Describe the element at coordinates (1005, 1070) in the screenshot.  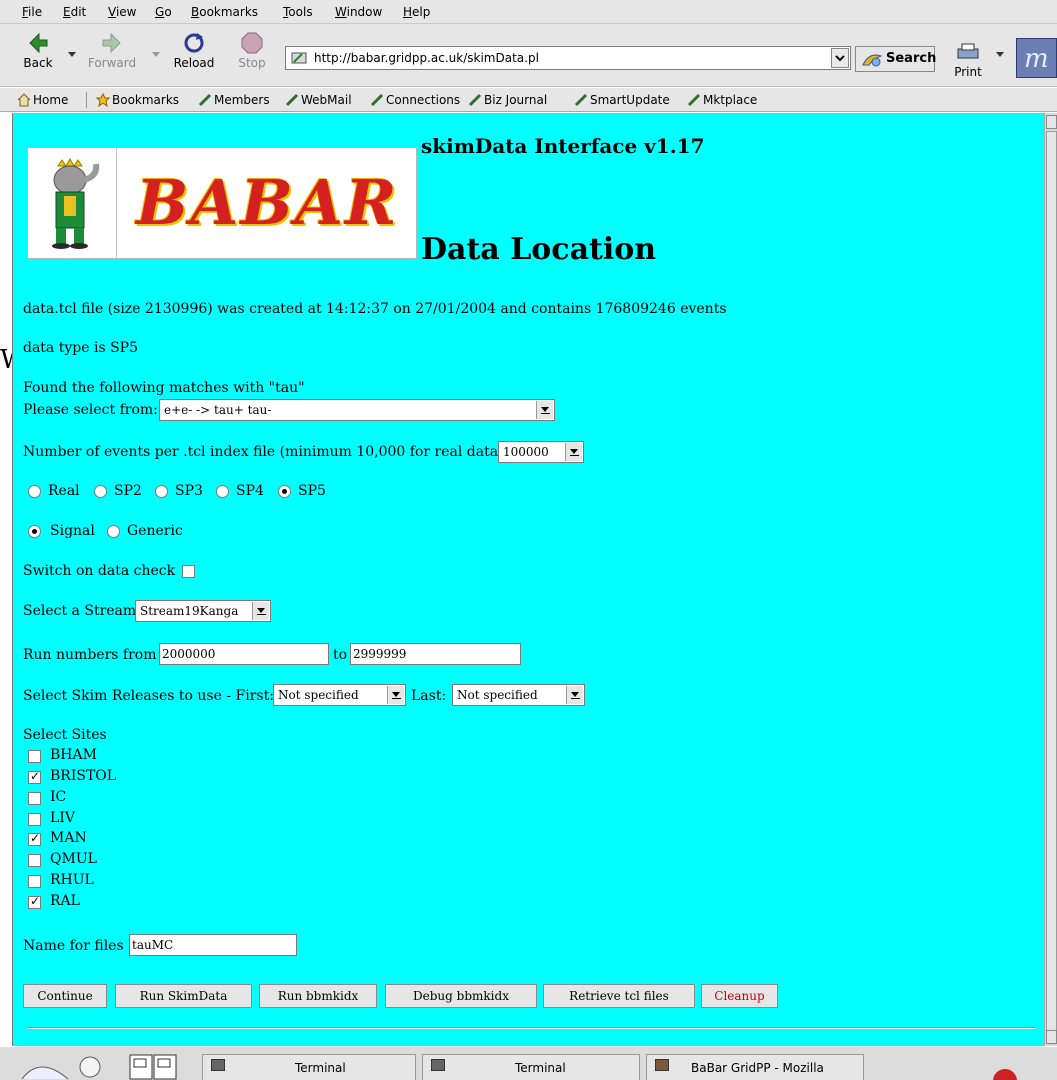
I see `tray-icon` at that location.